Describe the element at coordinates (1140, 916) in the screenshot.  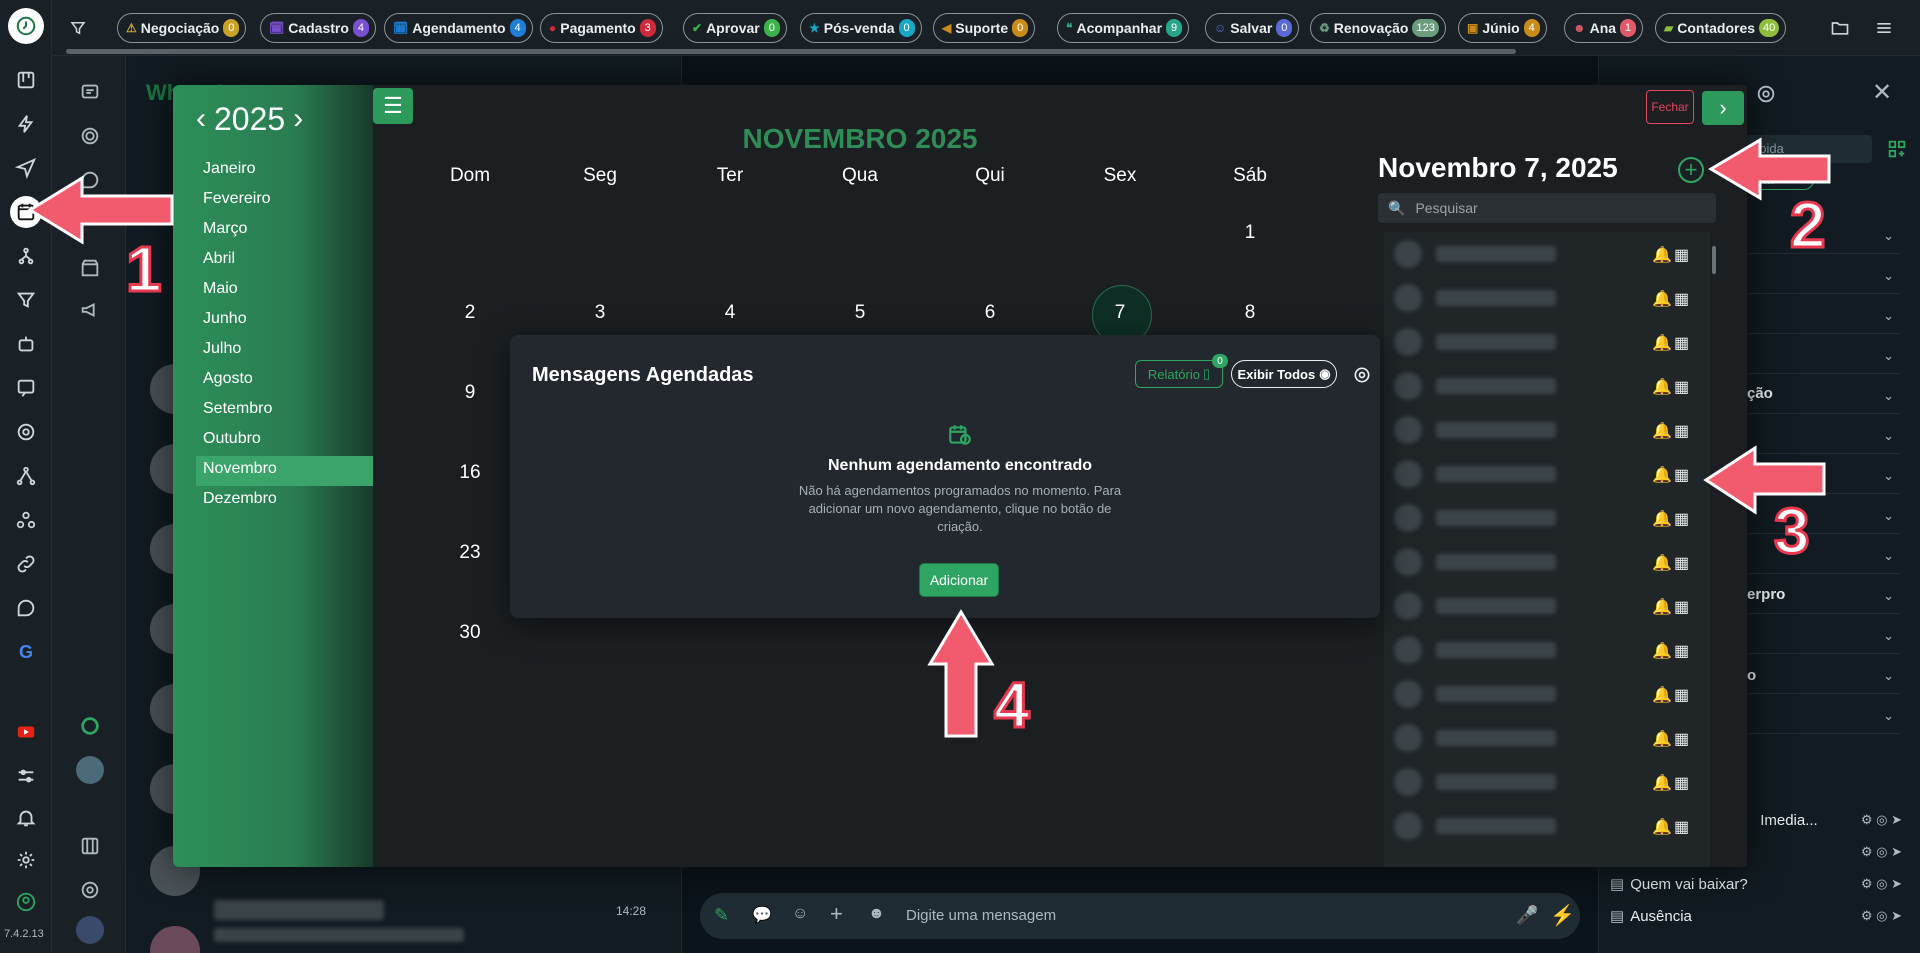
I see `message-composer: ✎ 💬 ☺ + ☻ Digite uma mensagem 🎤 ⚡` at that location.